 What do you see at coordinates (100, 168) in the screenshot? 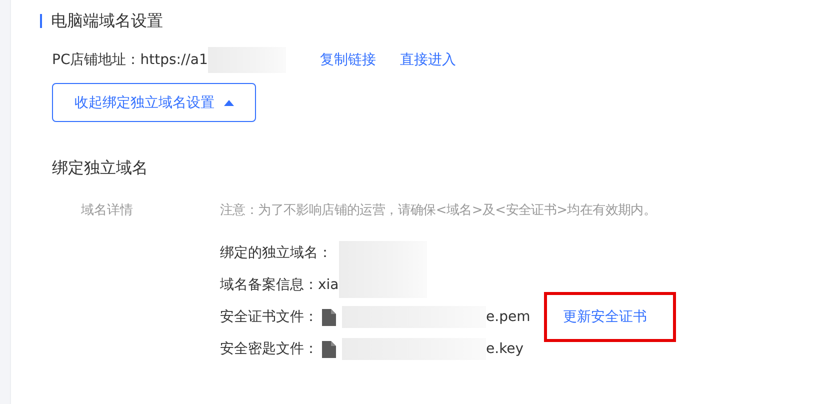
I see `subsection-title: 绑定独立域名` at bounding box center [100, 168].